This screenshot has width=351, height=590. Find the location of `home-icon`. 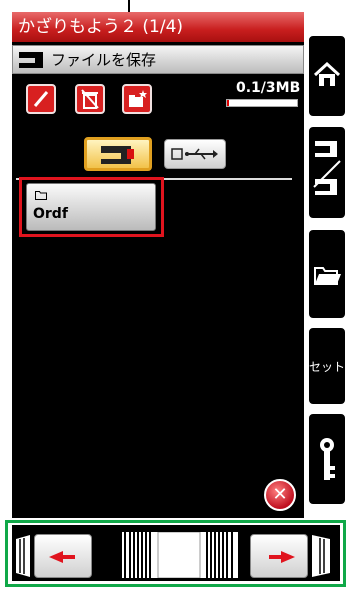

home-icon is located at coordinates (327, 74).